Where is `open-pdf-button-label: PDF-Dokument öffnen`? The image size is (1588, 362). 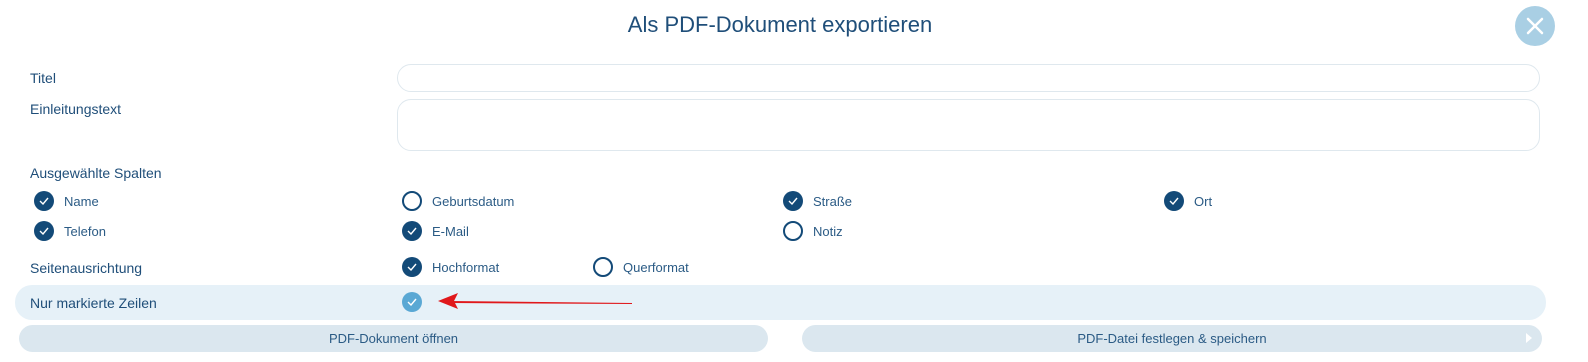
open-pdf-button-label: PDF-Dokument öffnen is located at coordinates (393, 338).